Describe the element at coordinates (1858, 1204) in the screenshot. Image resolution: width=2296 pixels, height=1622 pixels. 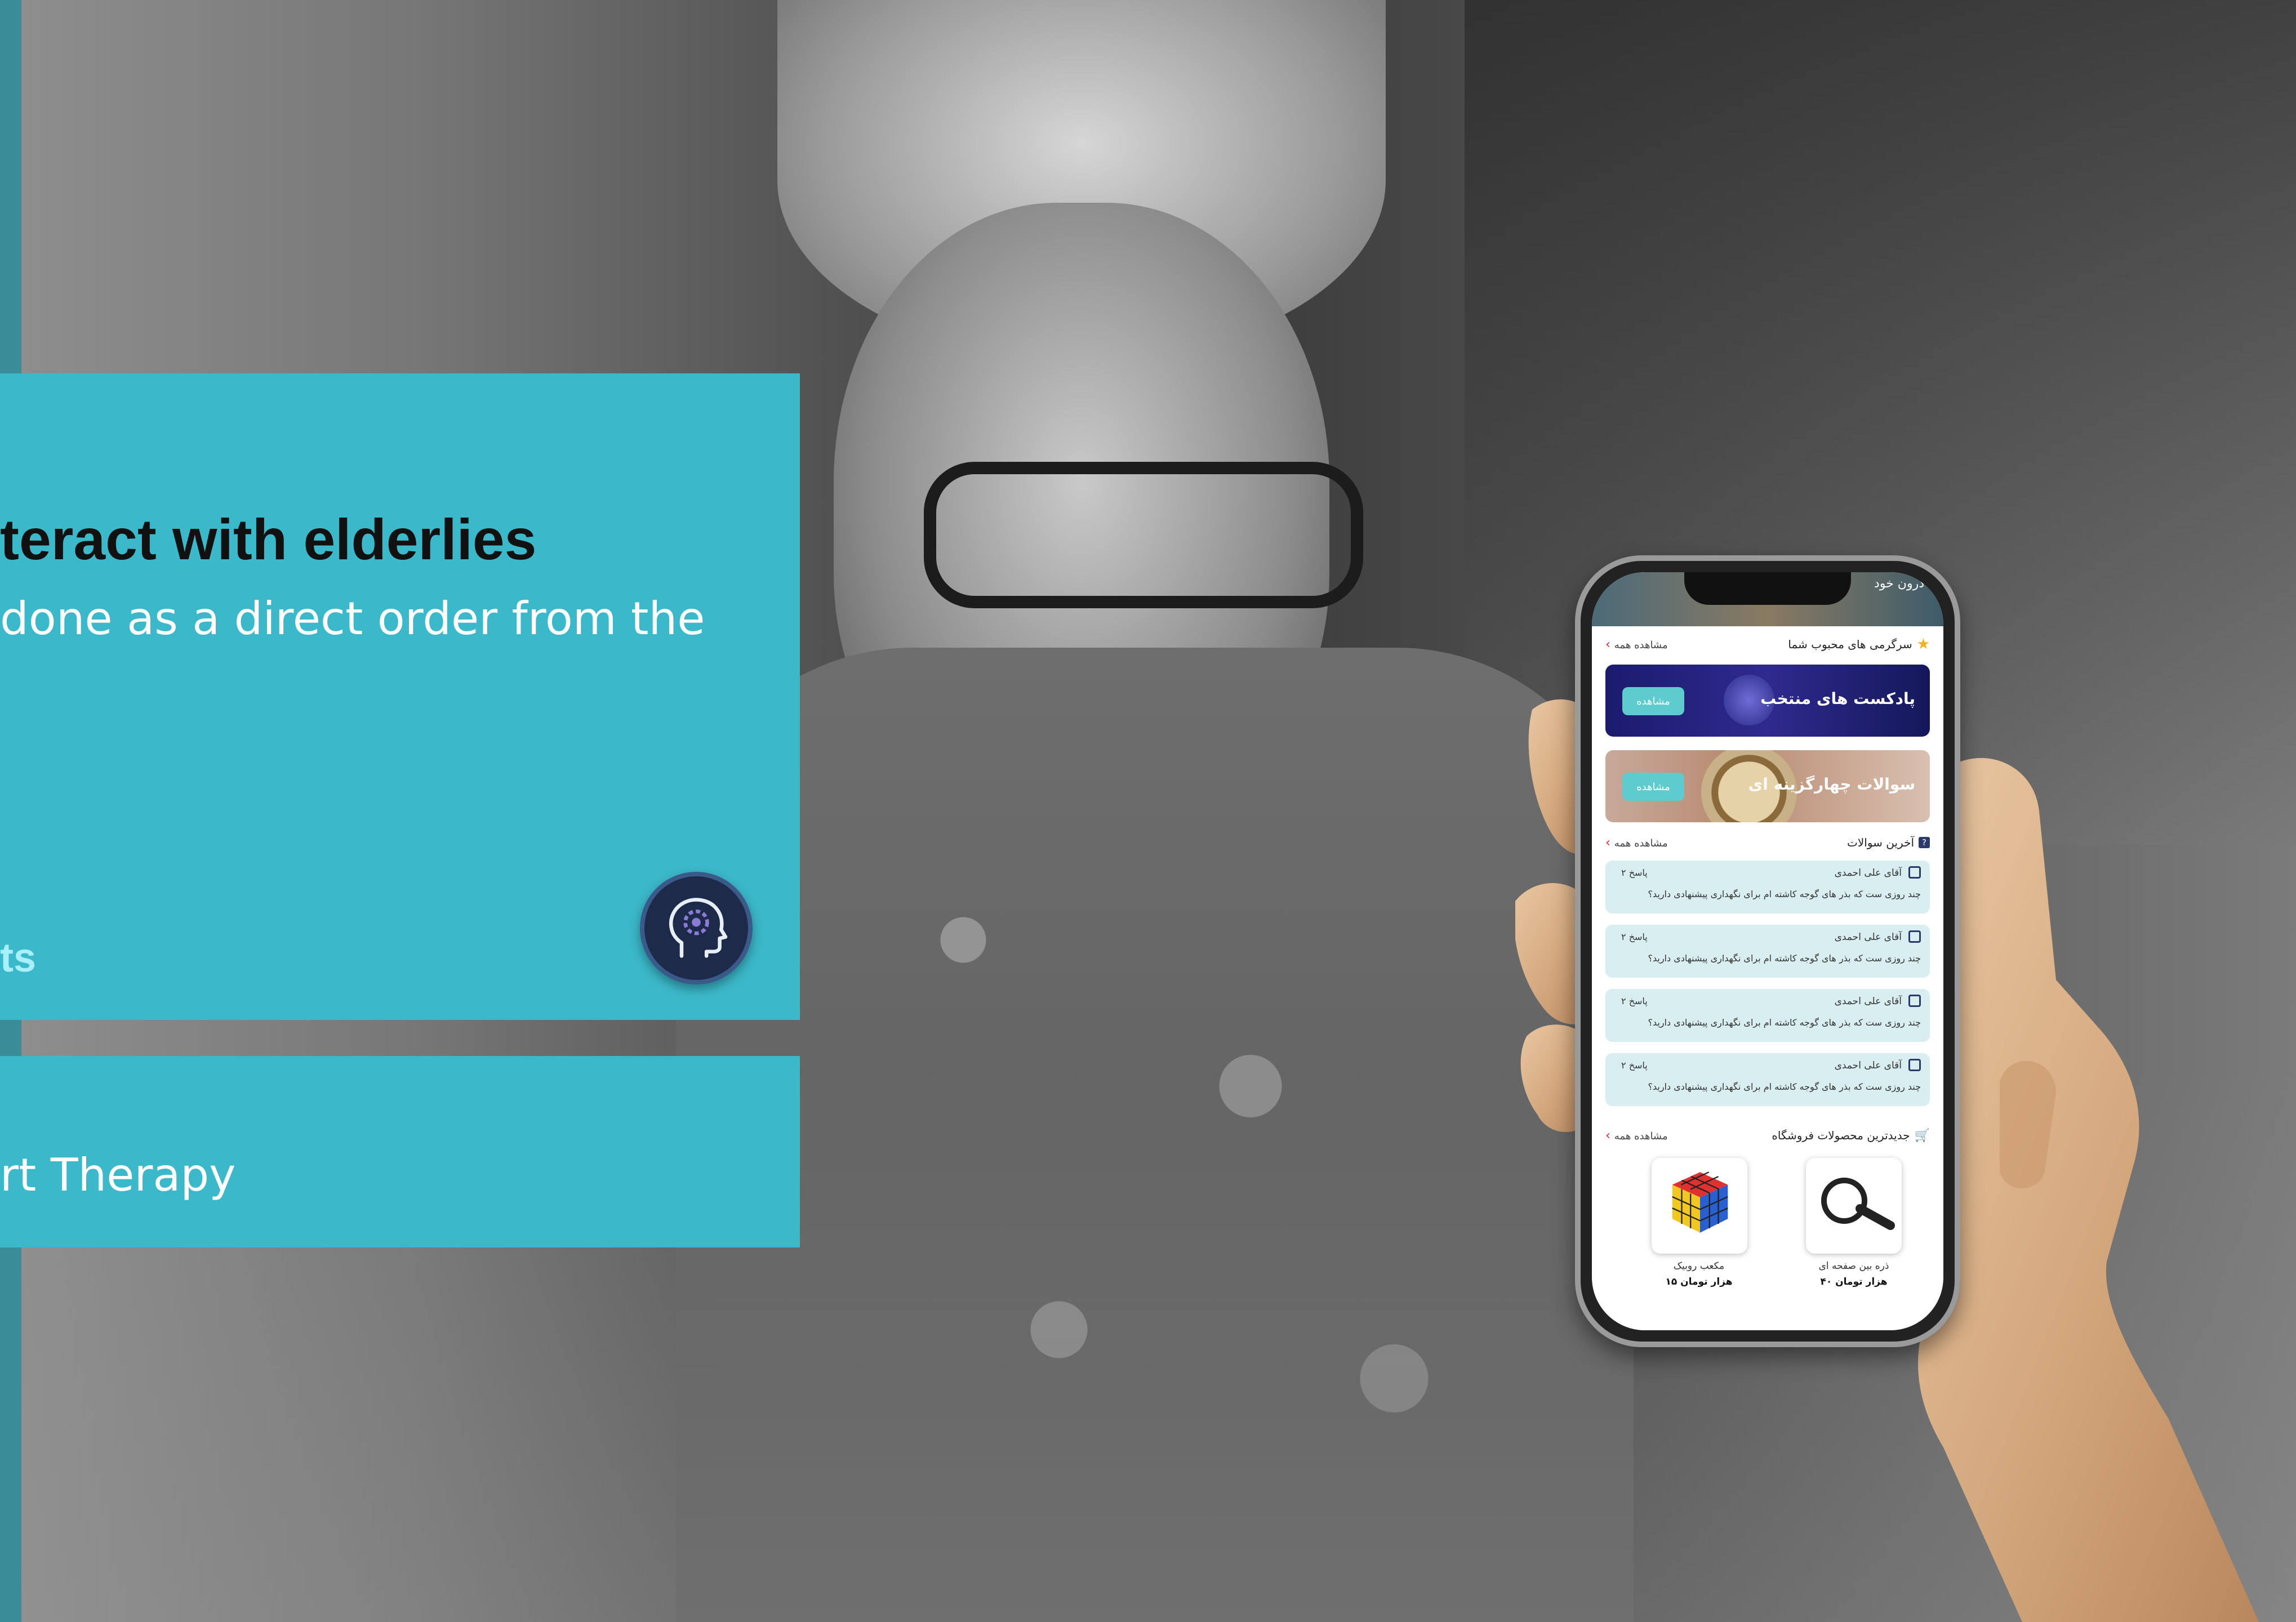
I see `magnifier-icon` at that location.